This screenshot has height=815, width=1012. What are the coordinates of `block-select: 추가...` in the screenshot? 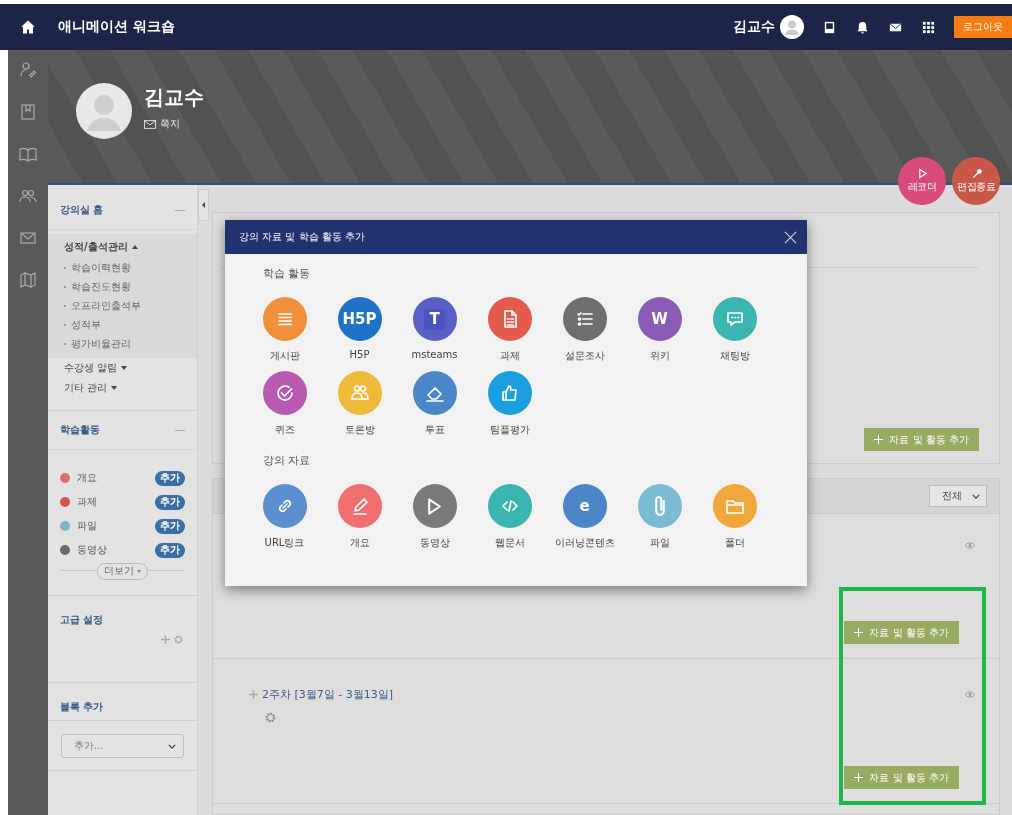 It's located at (122, 746).